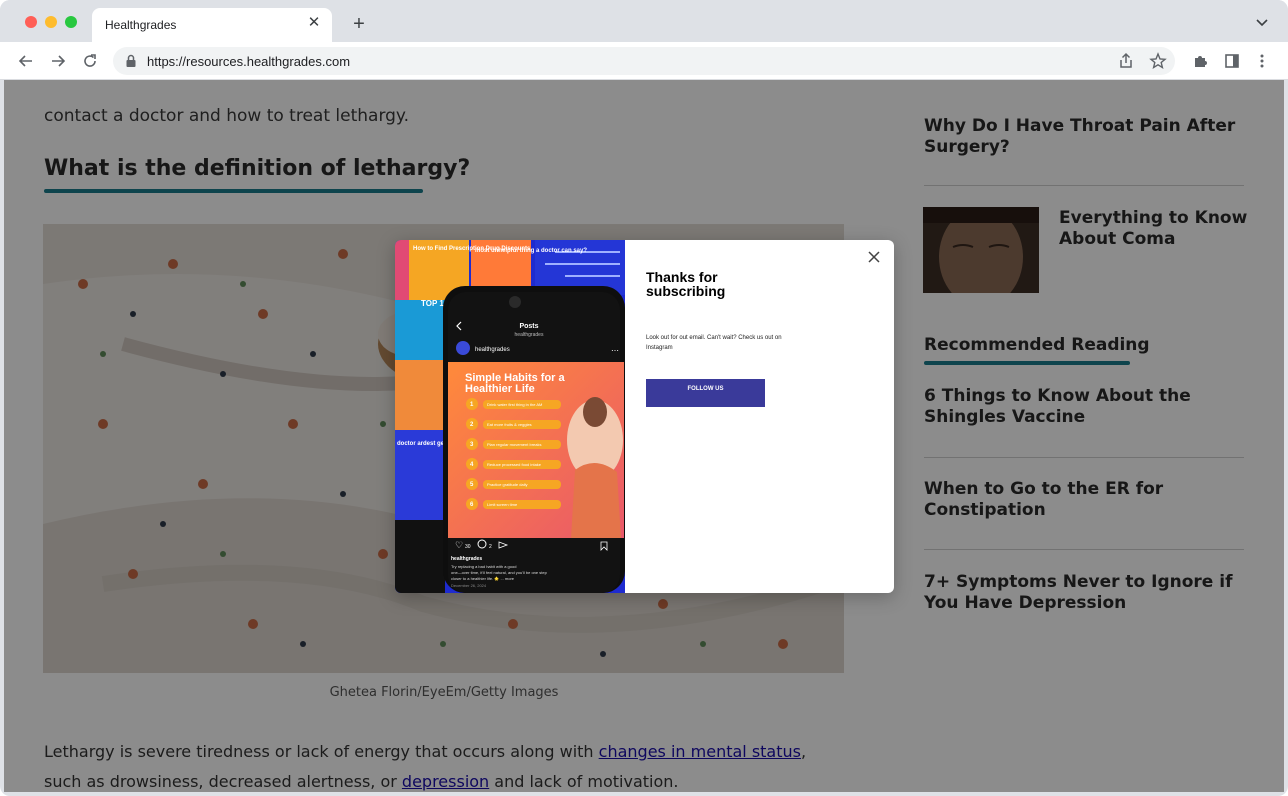  I want to click on more-menu-icon, so click(1262, 61).